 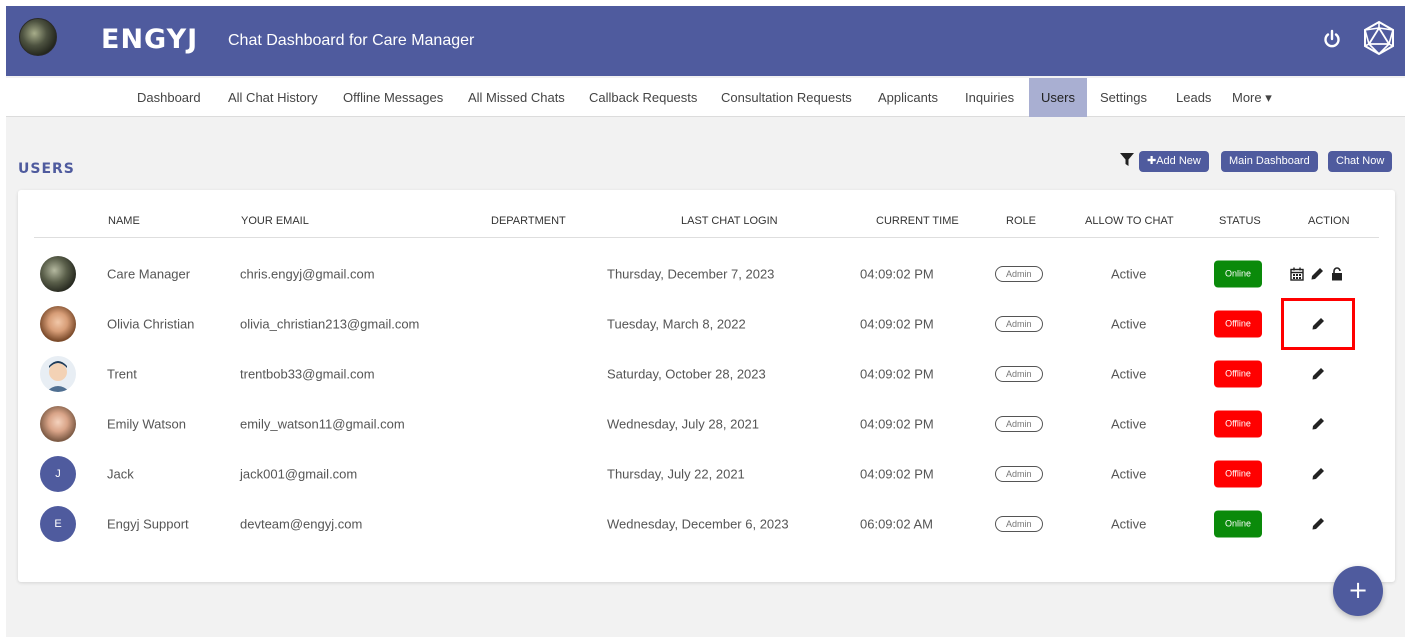 I want to click on last-chat-login: Saturday, October 28, 2023, so click(x=686, y=374).